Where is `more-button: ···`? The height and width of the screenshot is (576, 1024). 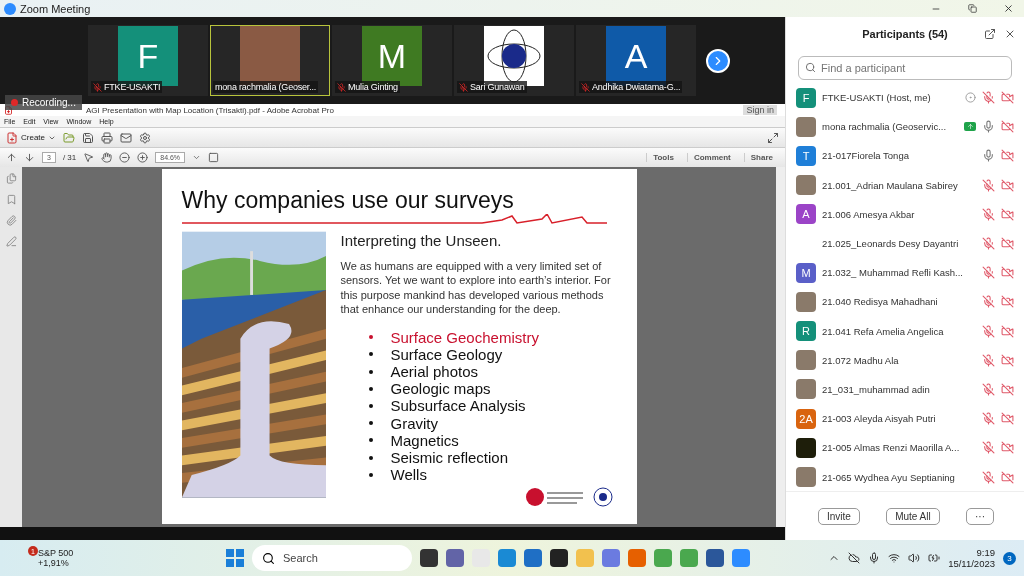
more-button: ··· is located at coordinates (980, 516).